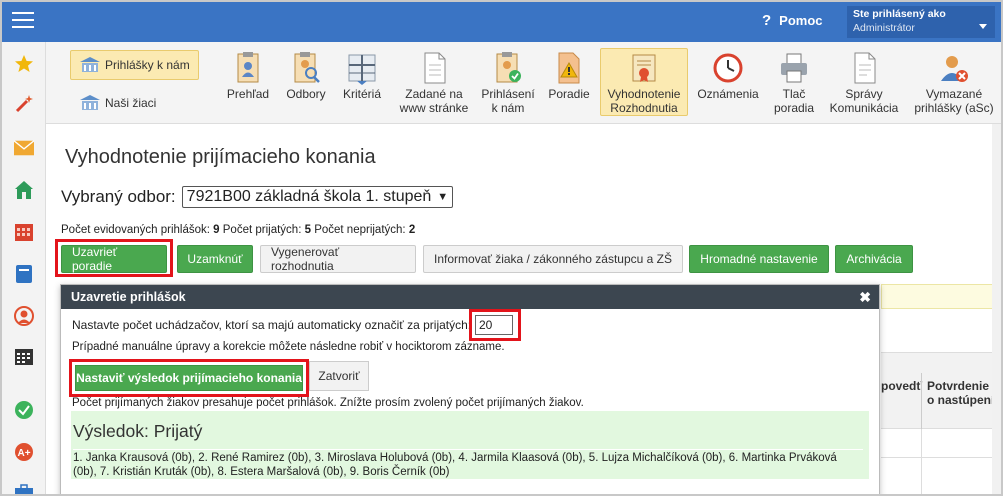  I want to click on help-label: Pomoc, so click(801, 20).